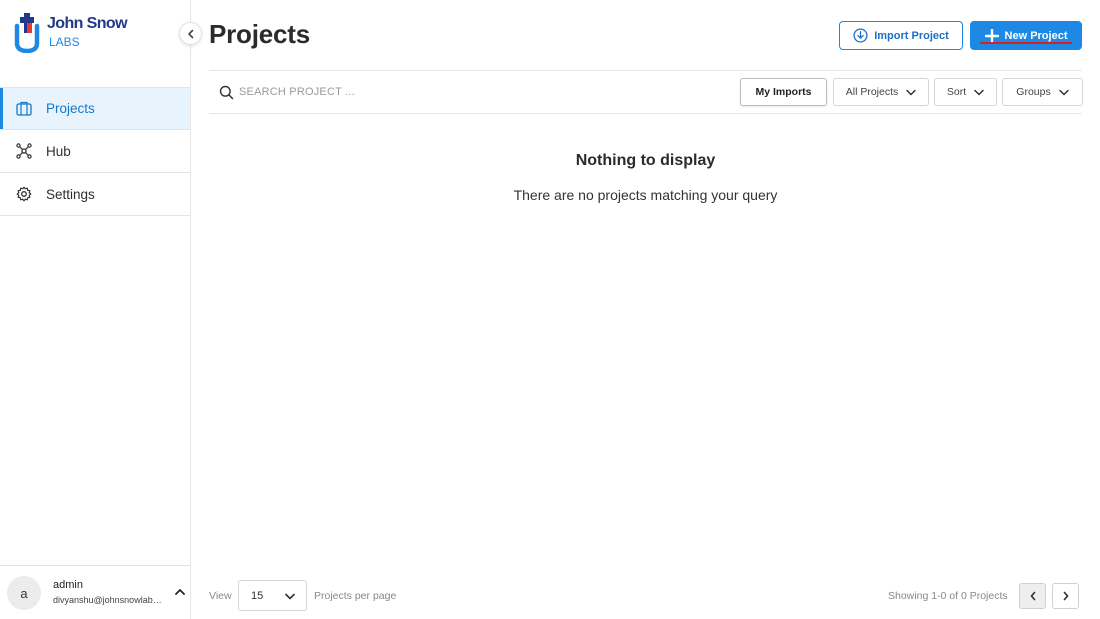 The width and height of the screenshot is (1100, 619). Describe the element at coordinates (24, 151) in the screenshot. I see `hub-icon` at that location.